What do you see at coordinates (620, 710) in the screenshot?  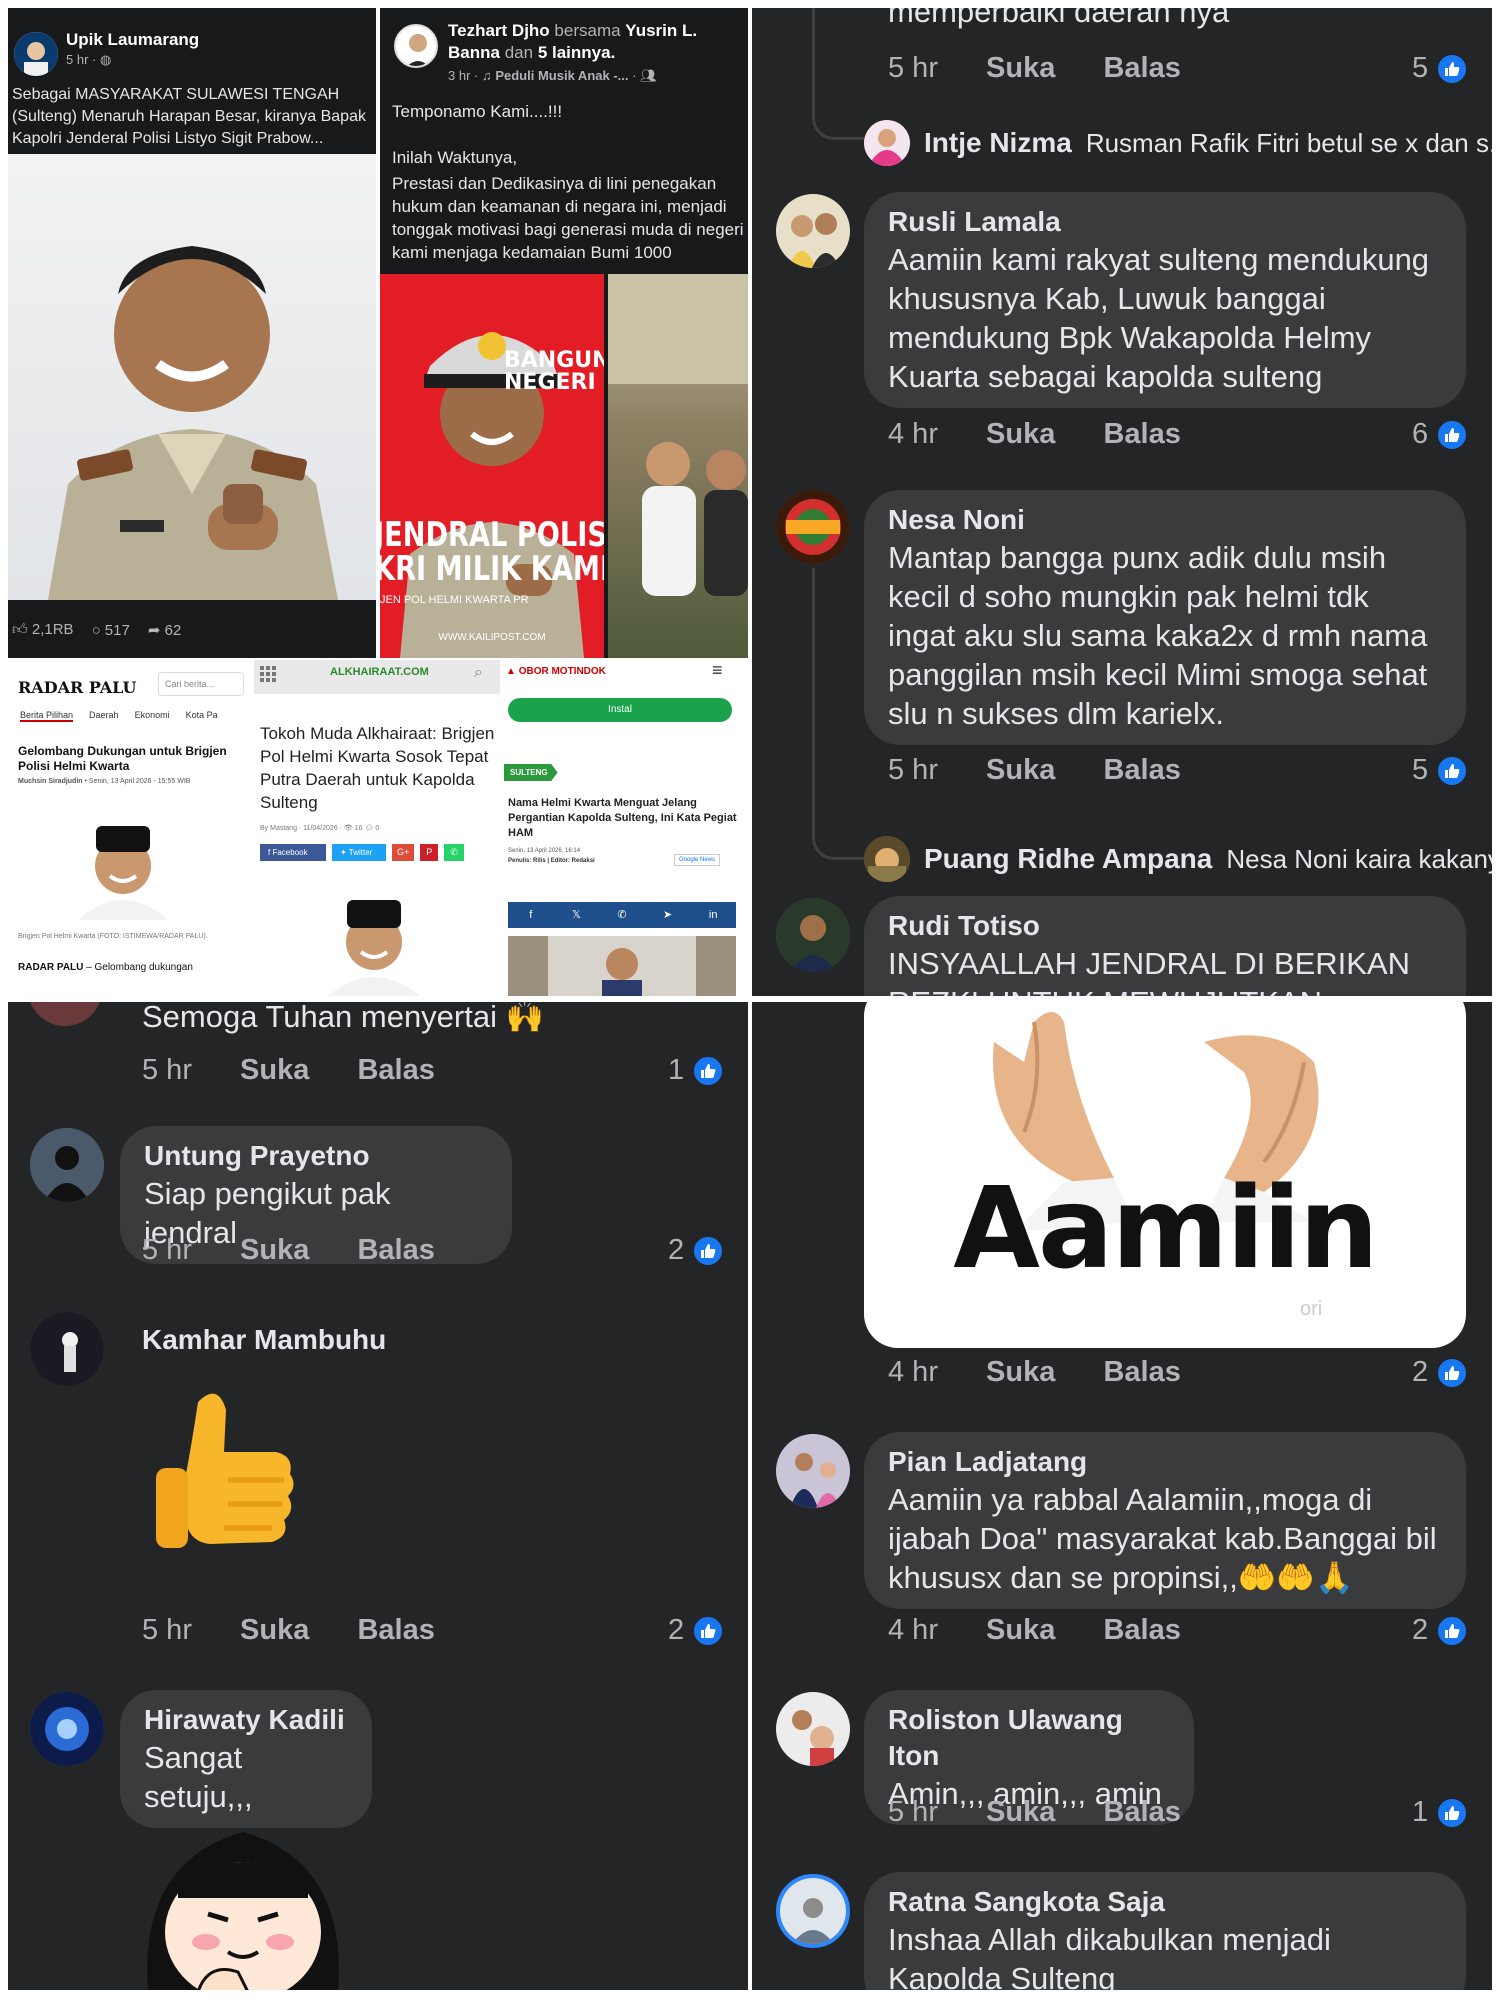 I see `install-button: Instal` at bounding box center [620, 710].